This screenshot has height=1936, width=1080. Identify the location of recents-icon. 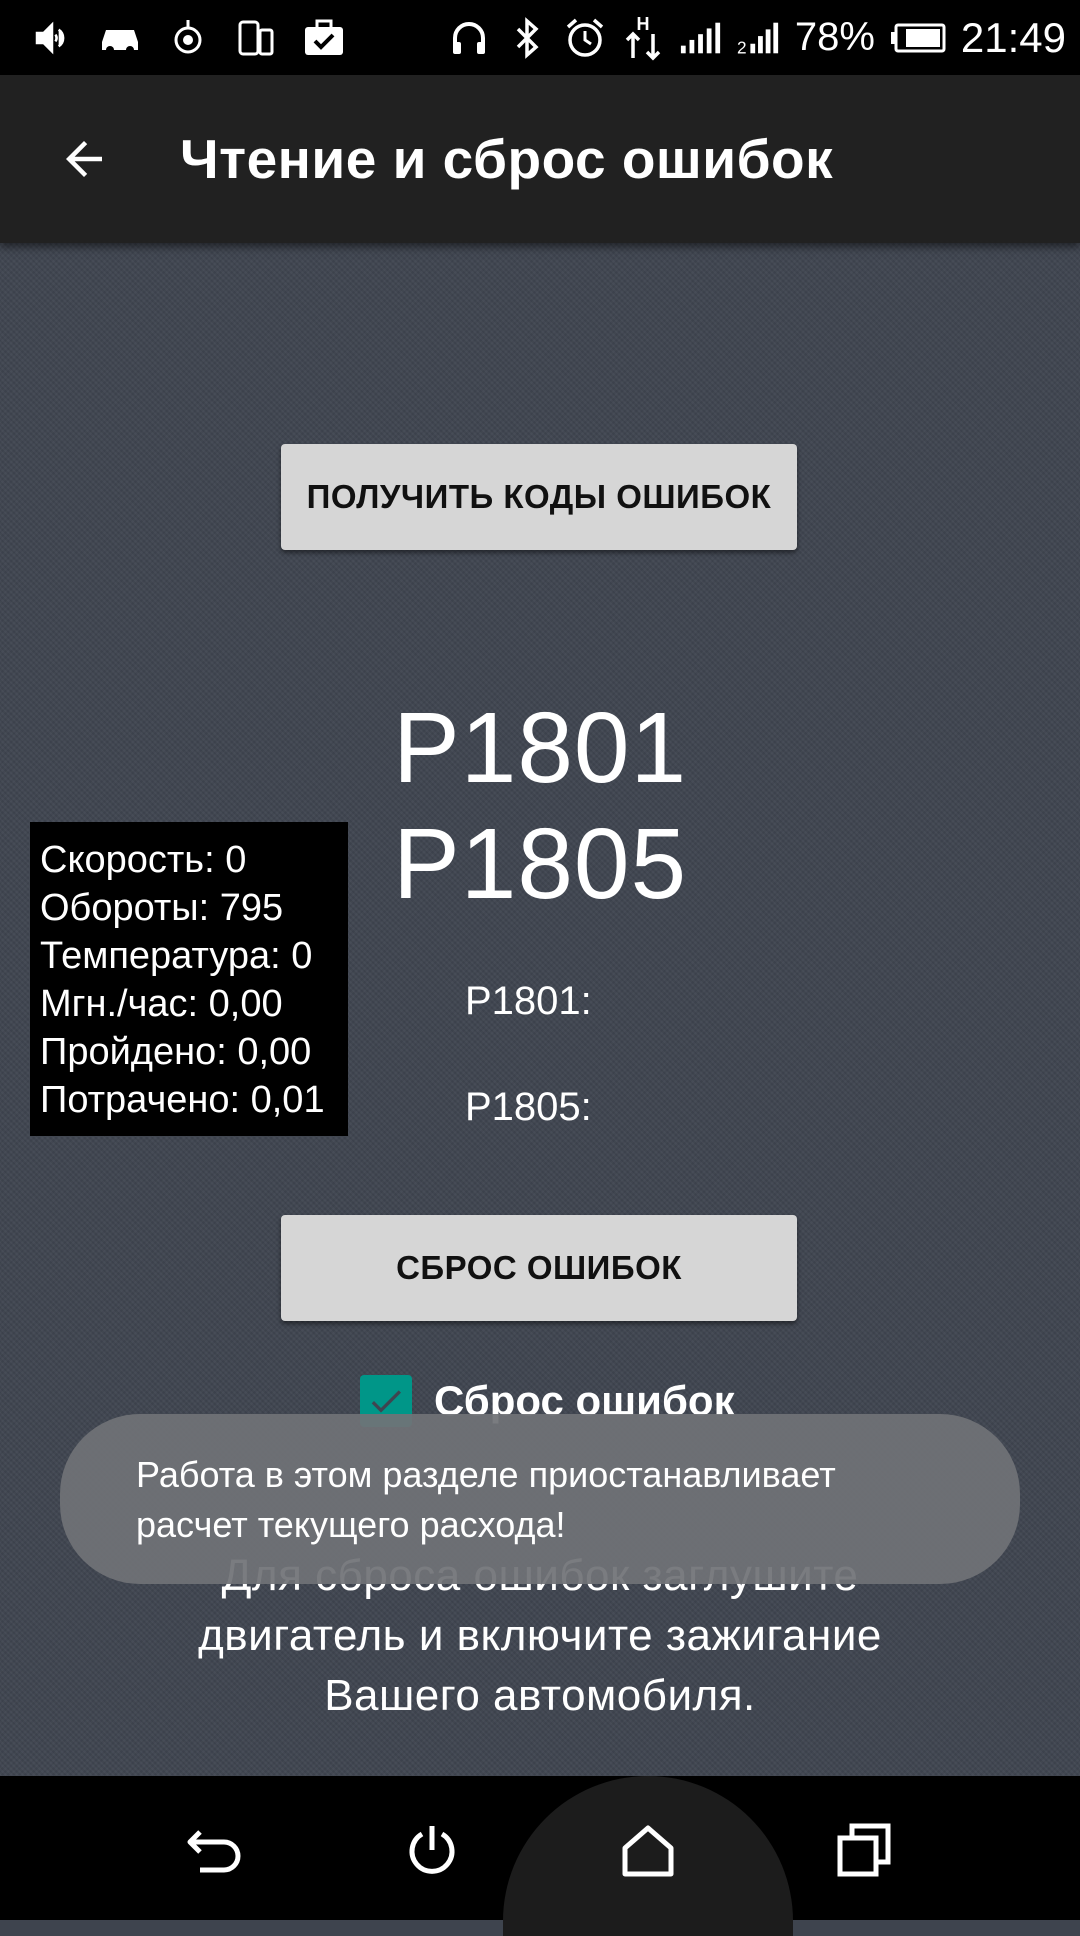
(864, 1850).